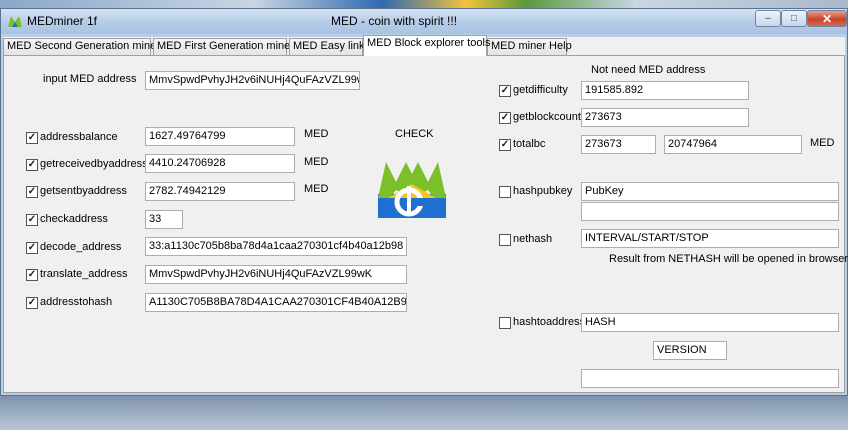  Describe the element at coordinates (414, 134) in the screenshot. I see `check-label: CHECK` at that location.